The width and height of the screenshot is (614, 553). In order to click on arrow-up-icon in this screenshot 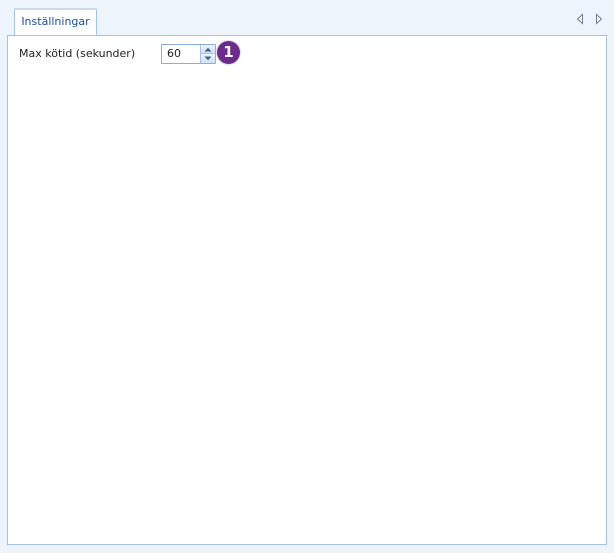, I will do `click(208, 49)`.